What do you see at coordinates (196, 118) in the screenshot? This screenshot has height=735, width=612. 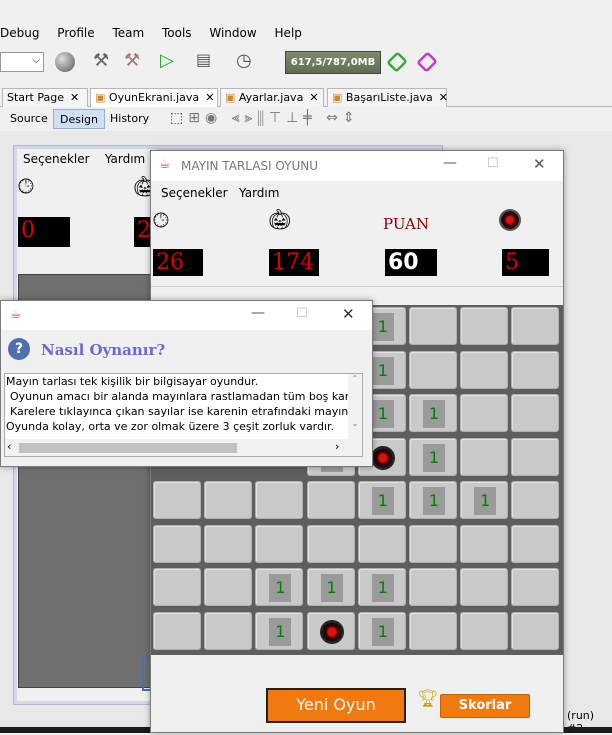 I see `connection-icon: ⊞` at bounding box center [196, 118].